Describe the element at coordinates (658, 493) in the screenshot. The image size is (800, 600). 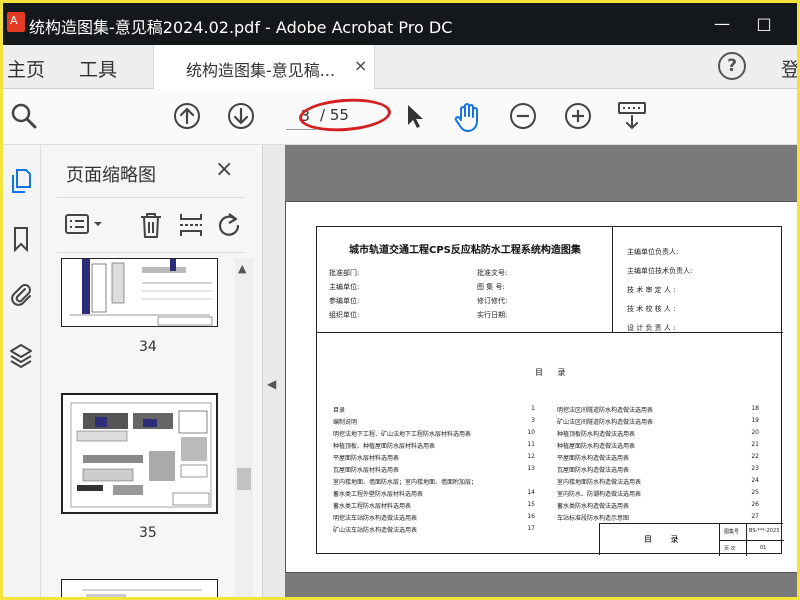
I see `toc-entry: 室内防水、防潮构造做法选用表 25` at that location.